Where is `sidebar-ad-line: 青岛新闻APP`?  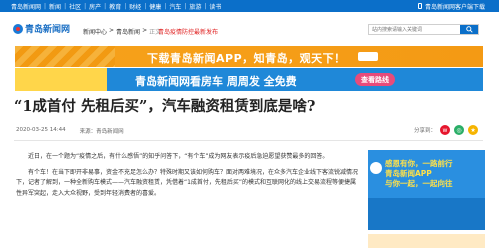
sidebar-ad-line: 青岛新闻APP is located at coordinates (408, 173).